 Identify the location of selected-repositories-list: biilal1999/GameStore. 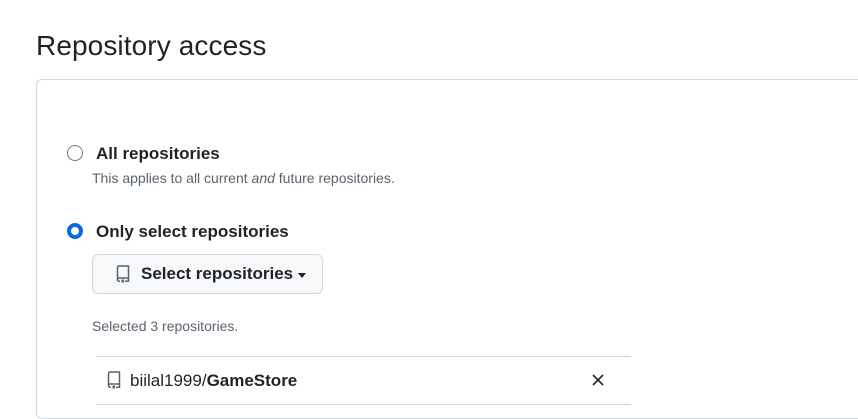
(363, 380).